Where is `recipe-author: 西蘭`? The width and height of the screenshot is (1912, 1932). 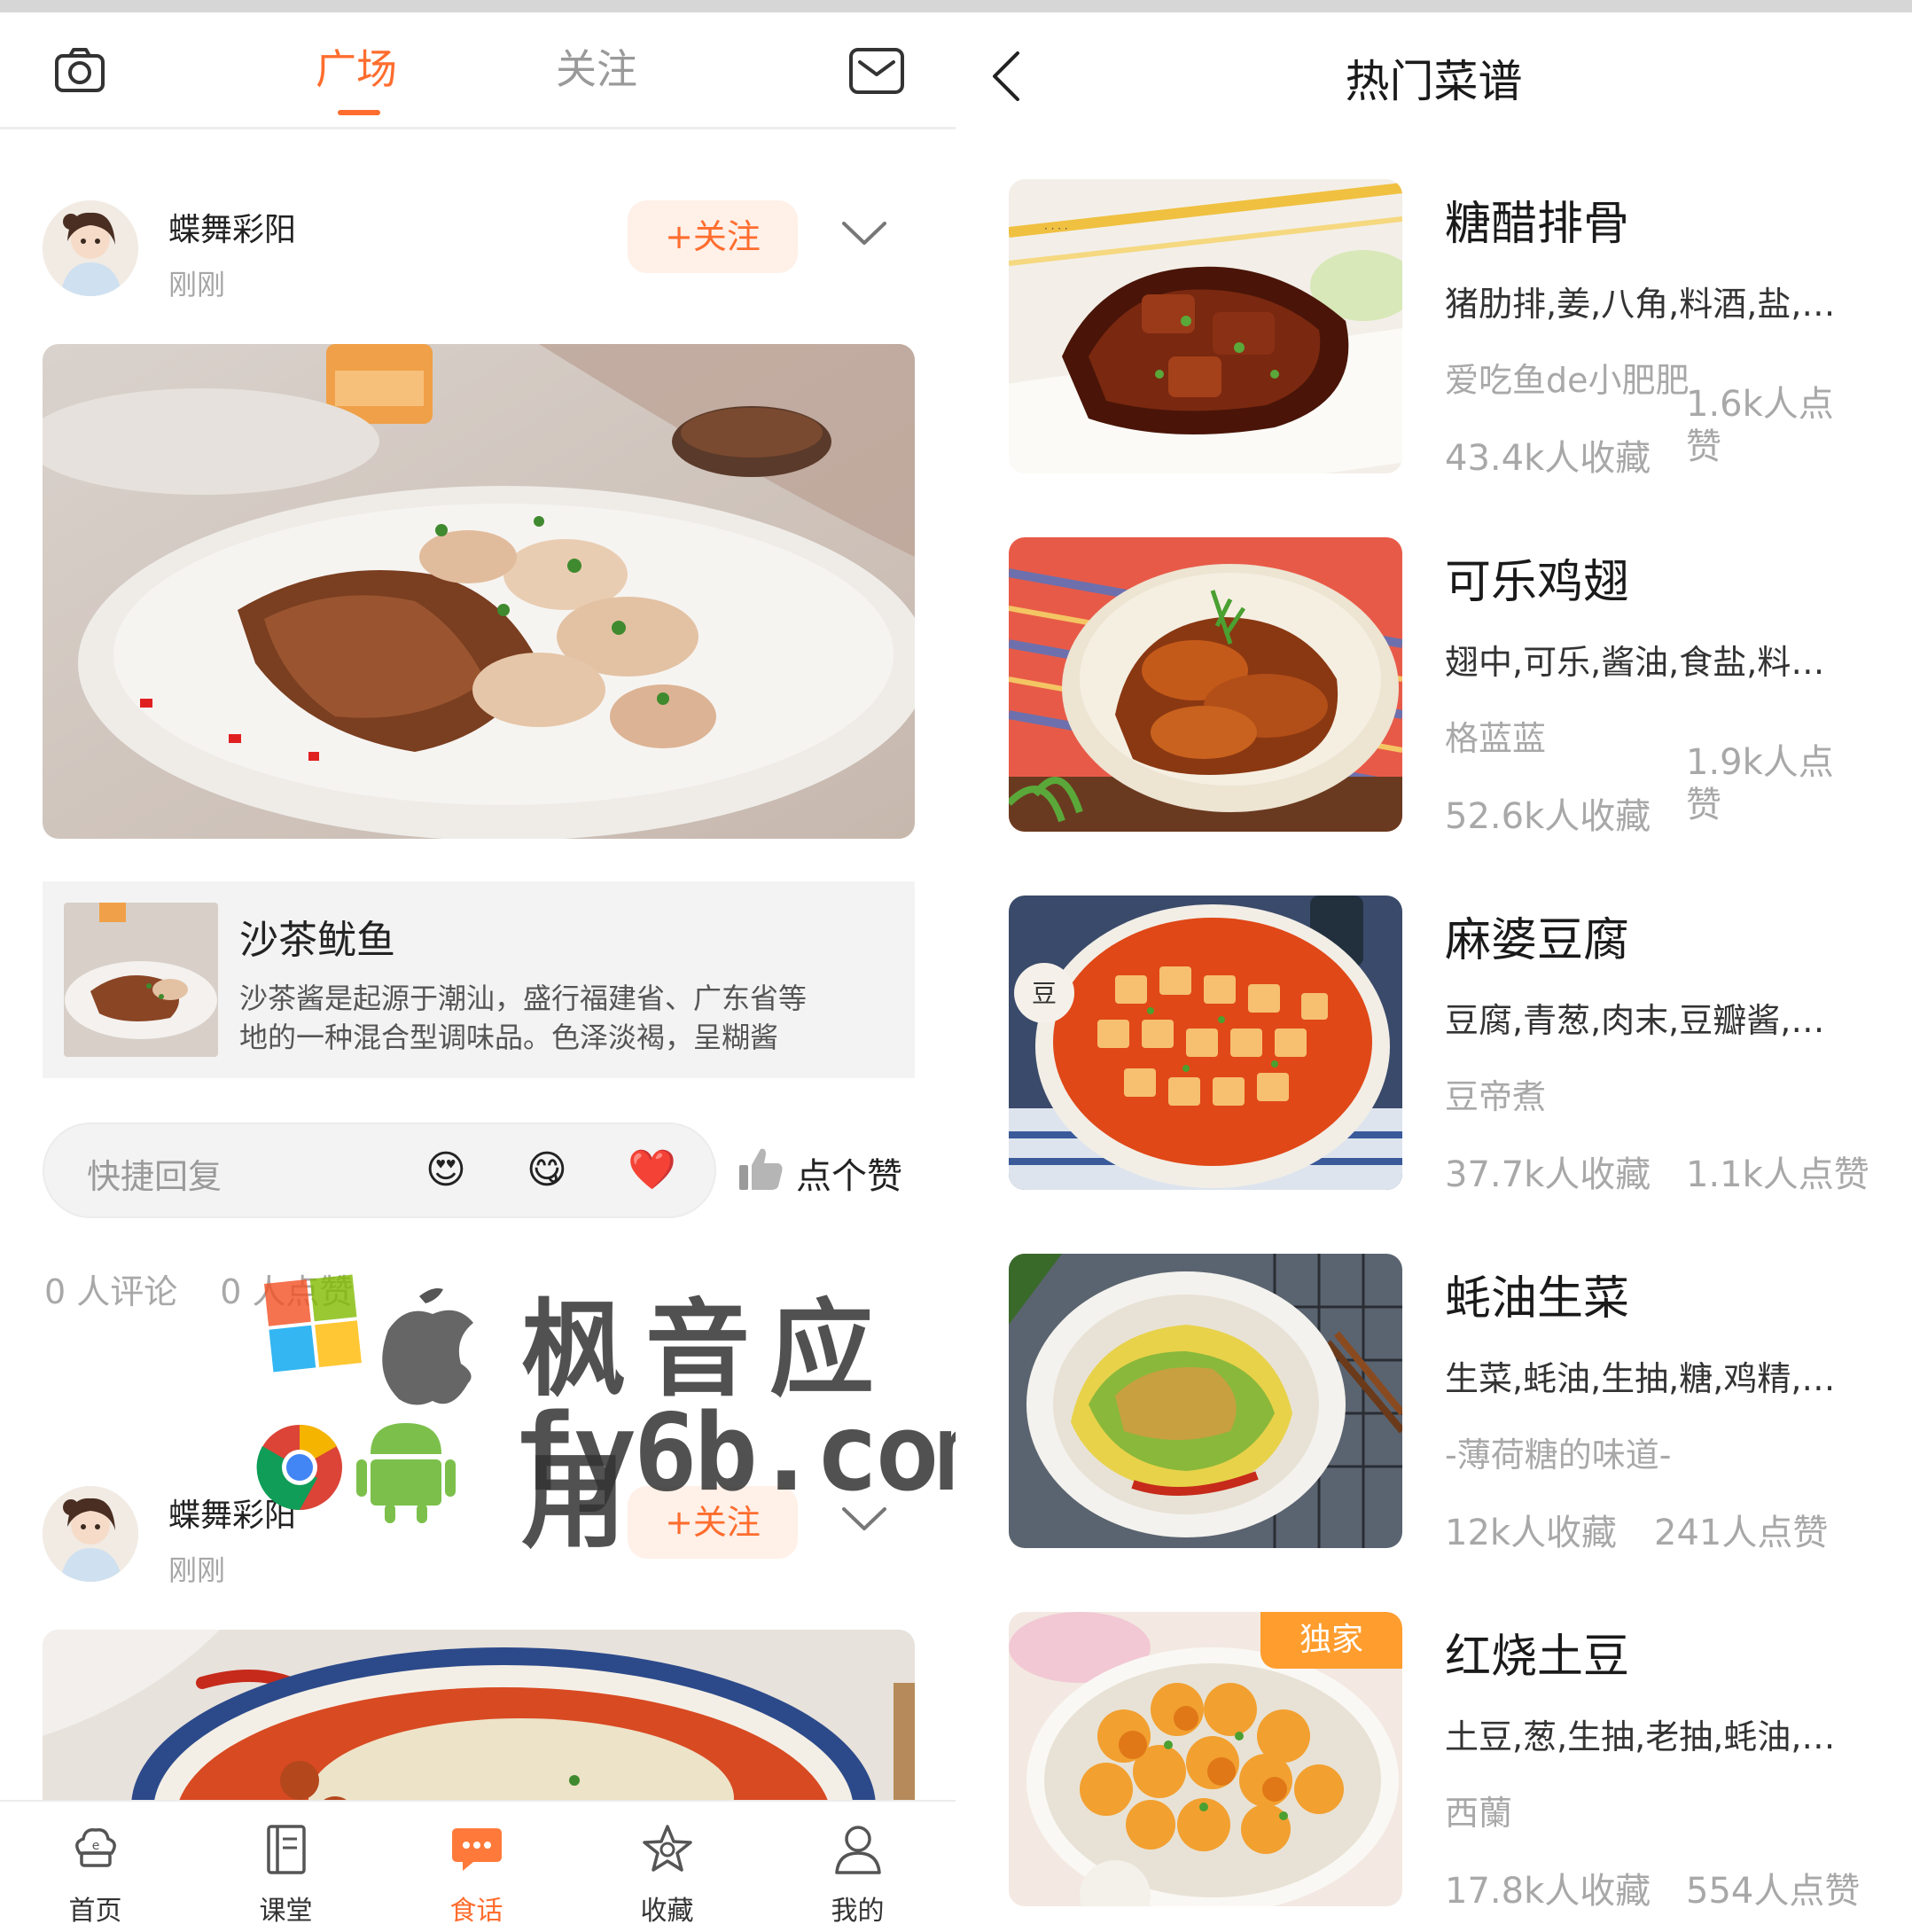 recipe-author: 西蘭 is located at coordinates (1478, 1810).